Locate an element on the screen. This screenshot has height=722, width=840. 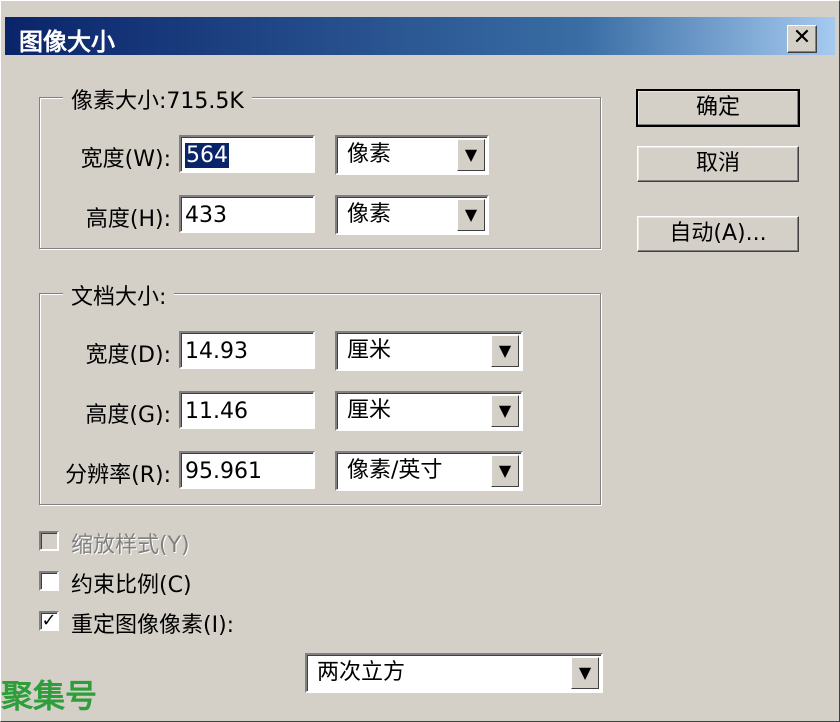
doc-width-input: 14.93 is located at coordinates (247, 350).